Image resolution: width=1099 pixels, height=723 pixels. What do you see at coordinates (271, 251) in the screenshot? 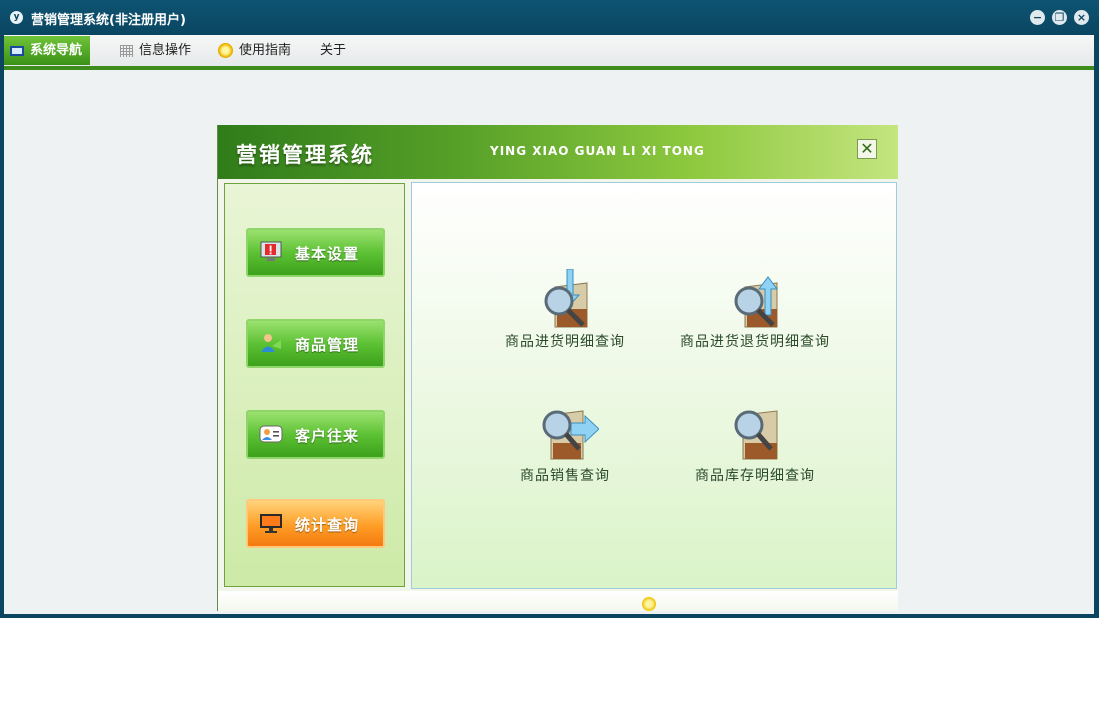
I see `settings-alert-icon` at bounding box center [271, 251].